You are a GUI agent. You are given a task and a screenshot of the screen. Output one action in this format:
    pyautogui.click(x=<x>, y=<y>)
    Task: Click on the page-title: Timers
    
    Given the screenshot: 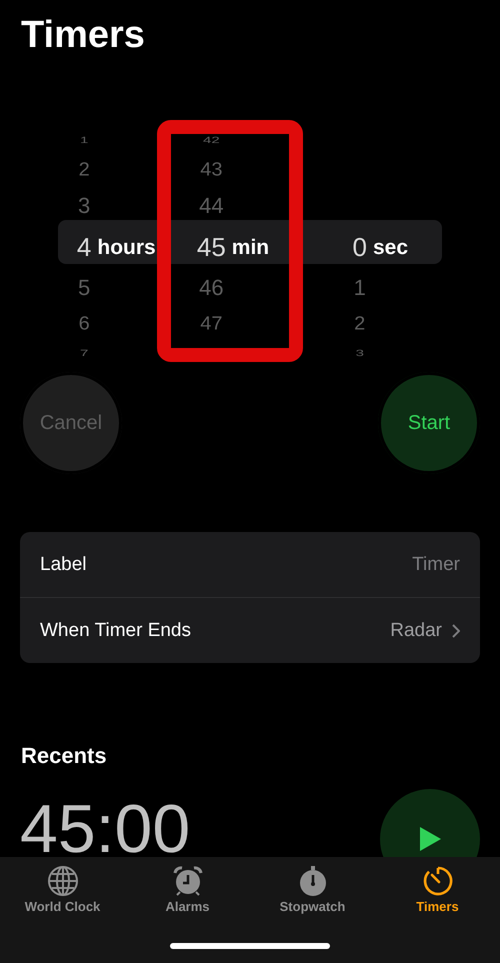 What is the action you would take?
    pyautogui.click(x=83, y=35)
    